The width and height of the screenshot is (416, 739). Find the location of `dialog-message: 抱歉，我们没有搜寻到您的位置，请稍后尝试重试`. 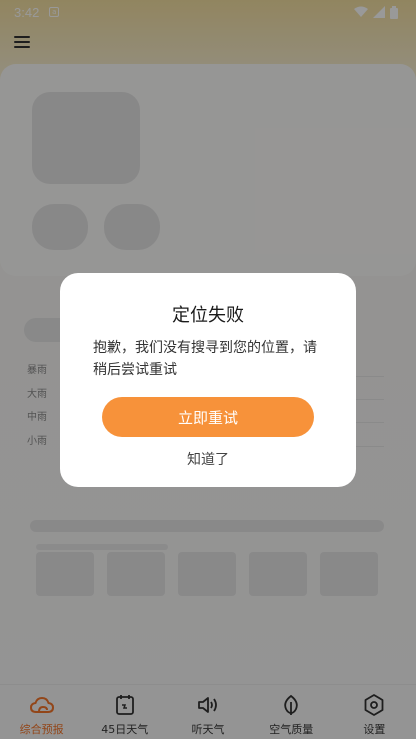

dialog-message: 抱歉，我们没有搜寻到您的位置，请稍后尝试重试 is located at coordinates (205, 359).